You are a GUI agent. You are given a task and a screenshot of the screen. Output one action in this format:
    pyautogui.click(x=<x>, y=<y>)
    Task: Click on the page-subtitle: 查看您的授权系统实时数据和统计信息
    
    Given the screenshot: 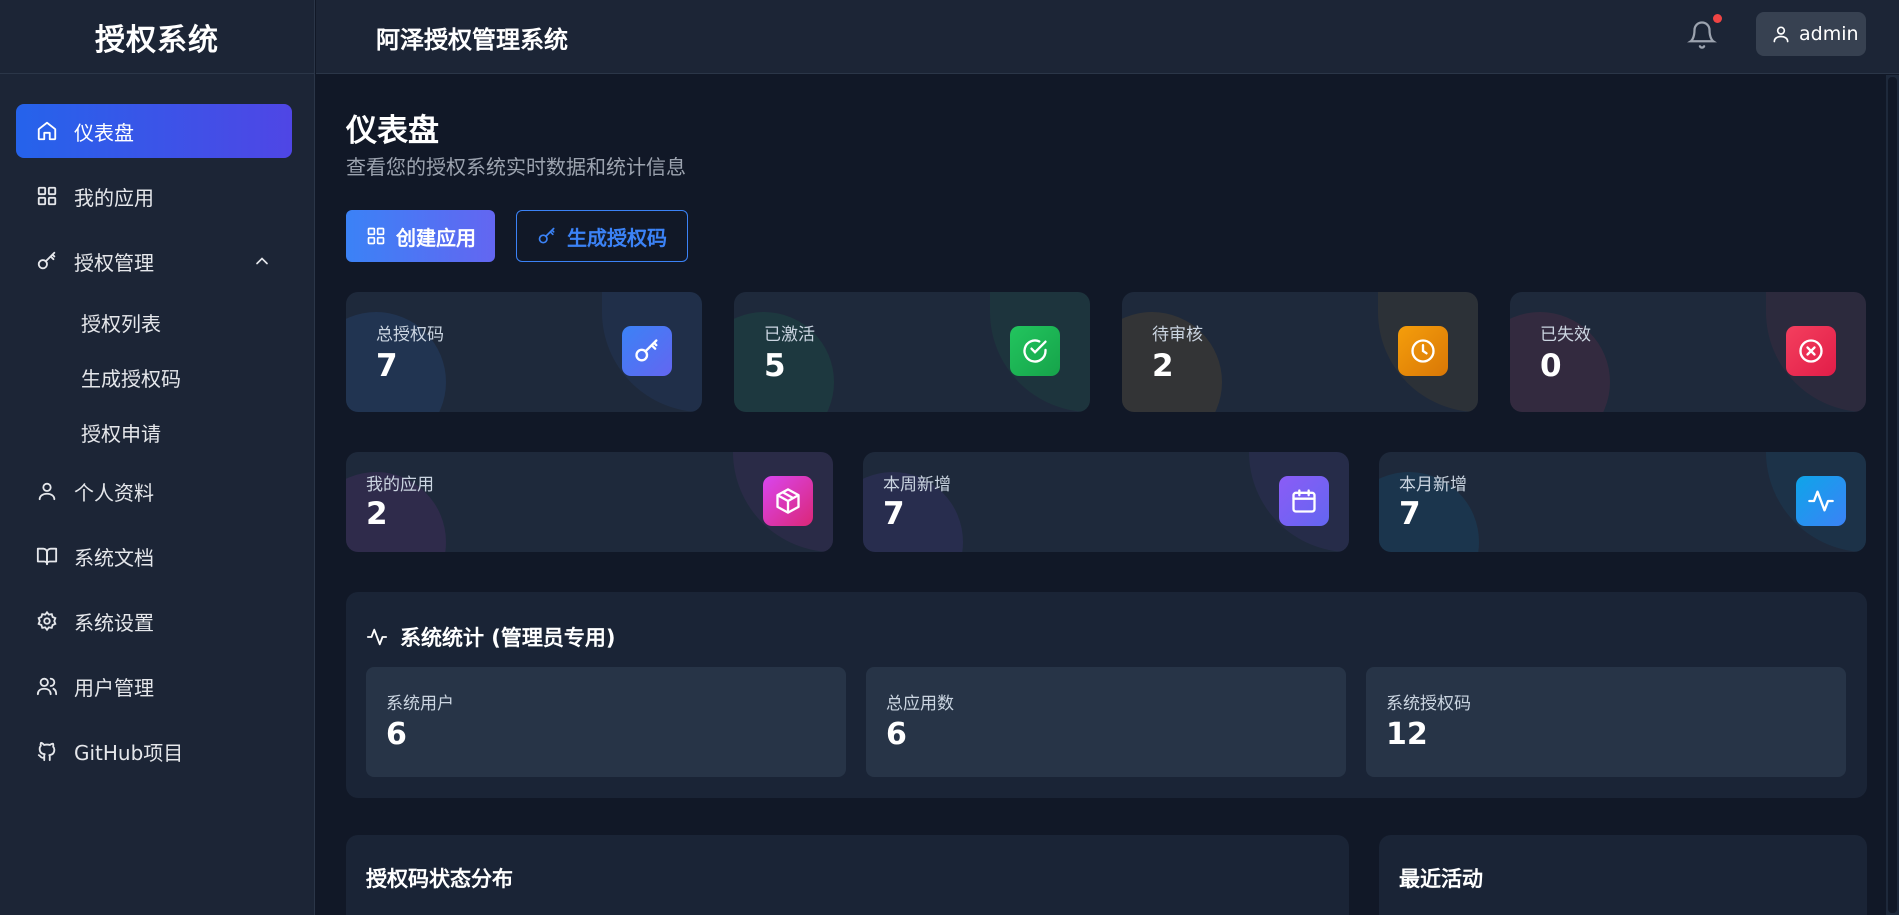 What is the action you would take?
    pyautogui.click(x=516, y=167)
    